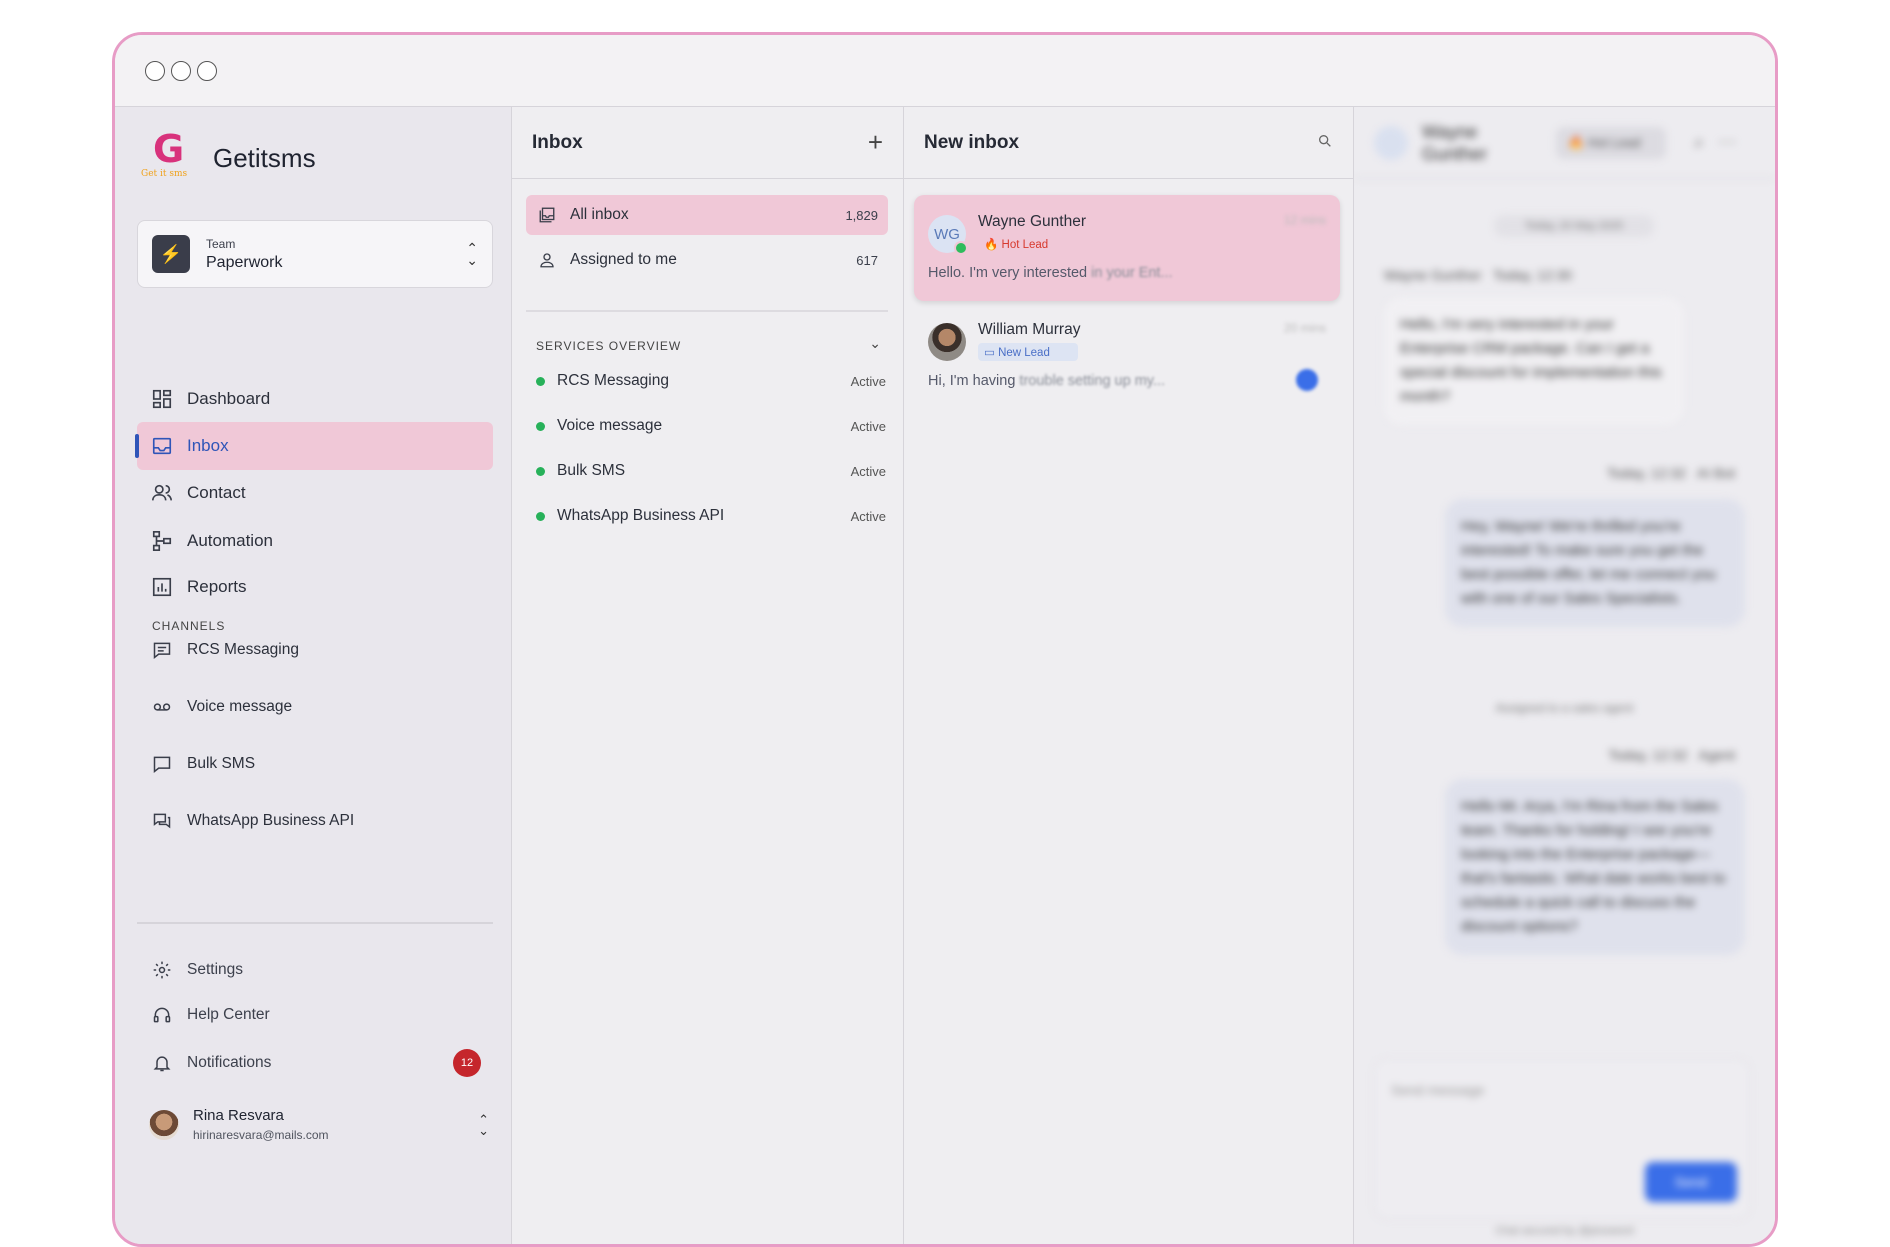 The image size is (1890, 1247). I want to click on system-message: Assigned to a sales agent, so click(1564, 708).